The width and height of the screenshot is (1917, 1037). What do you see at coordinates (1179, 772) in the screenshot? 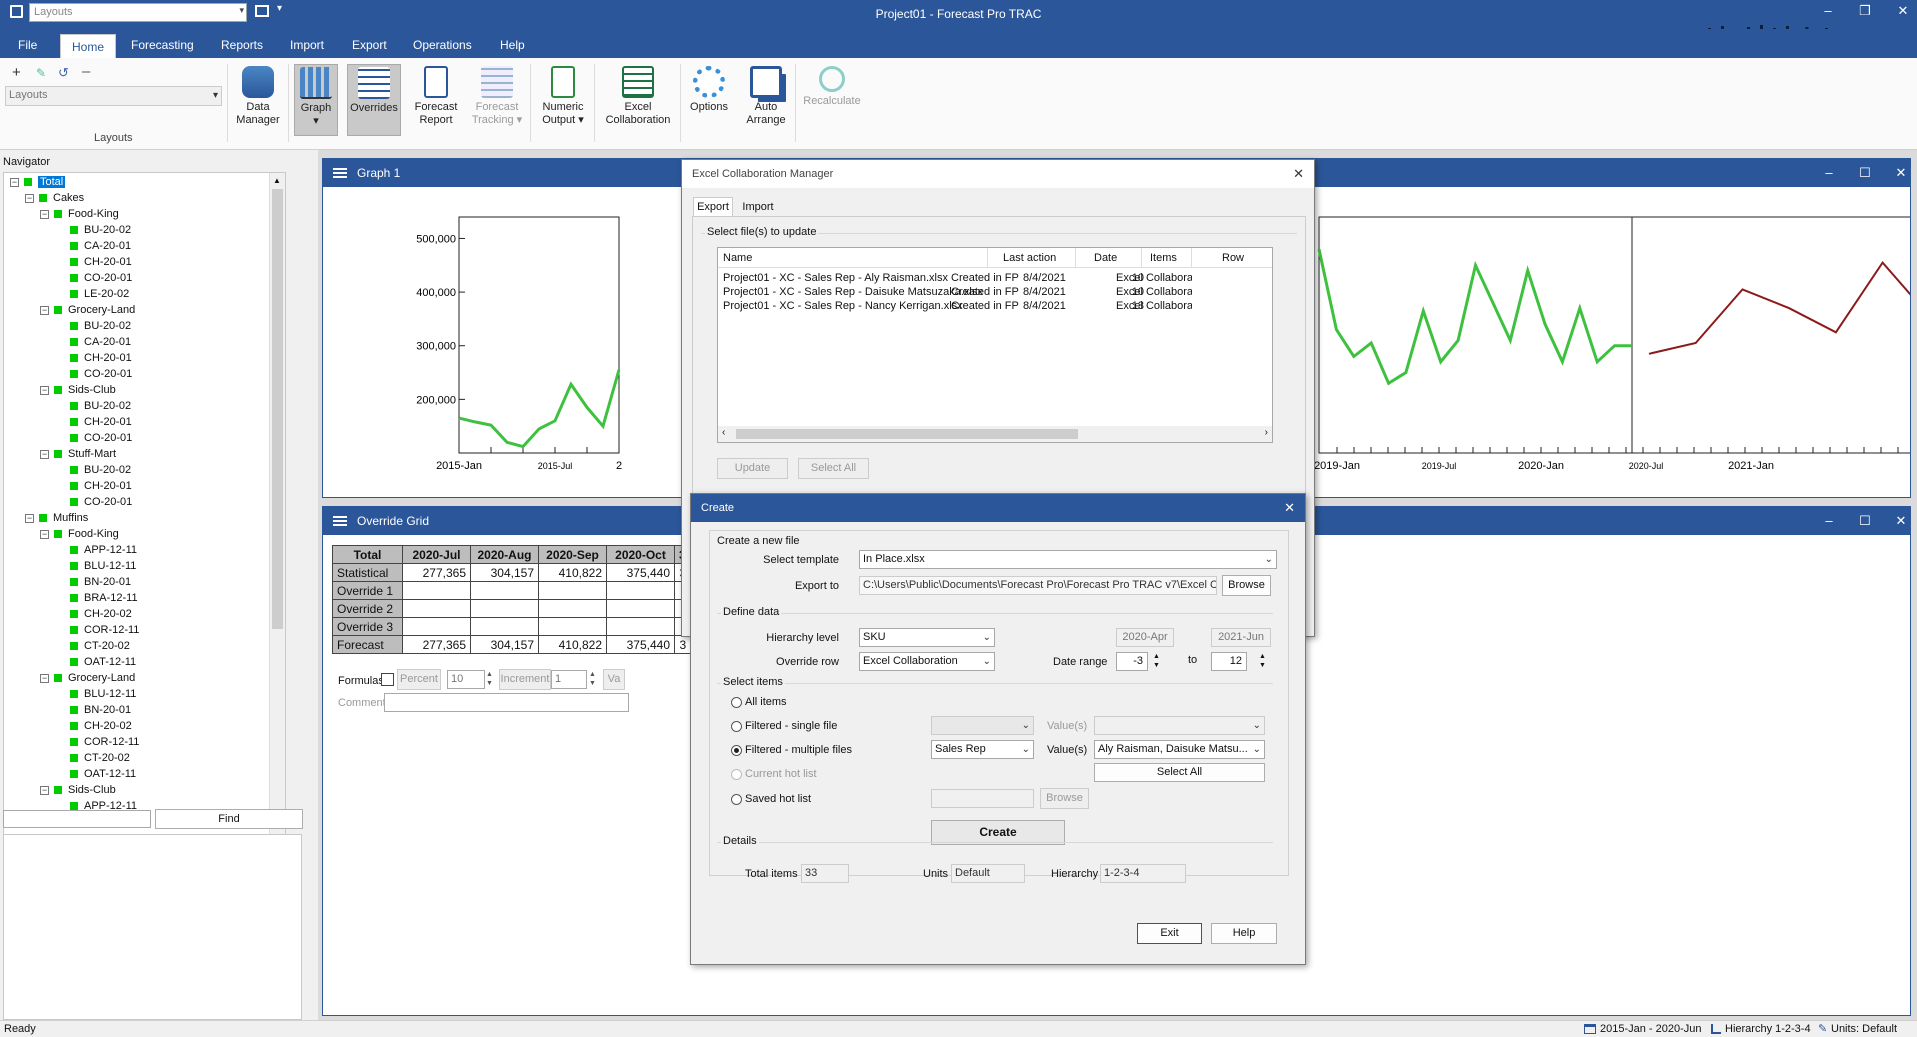
I see `select-all-values-button: Select All` at bounding box center [1179, 772].